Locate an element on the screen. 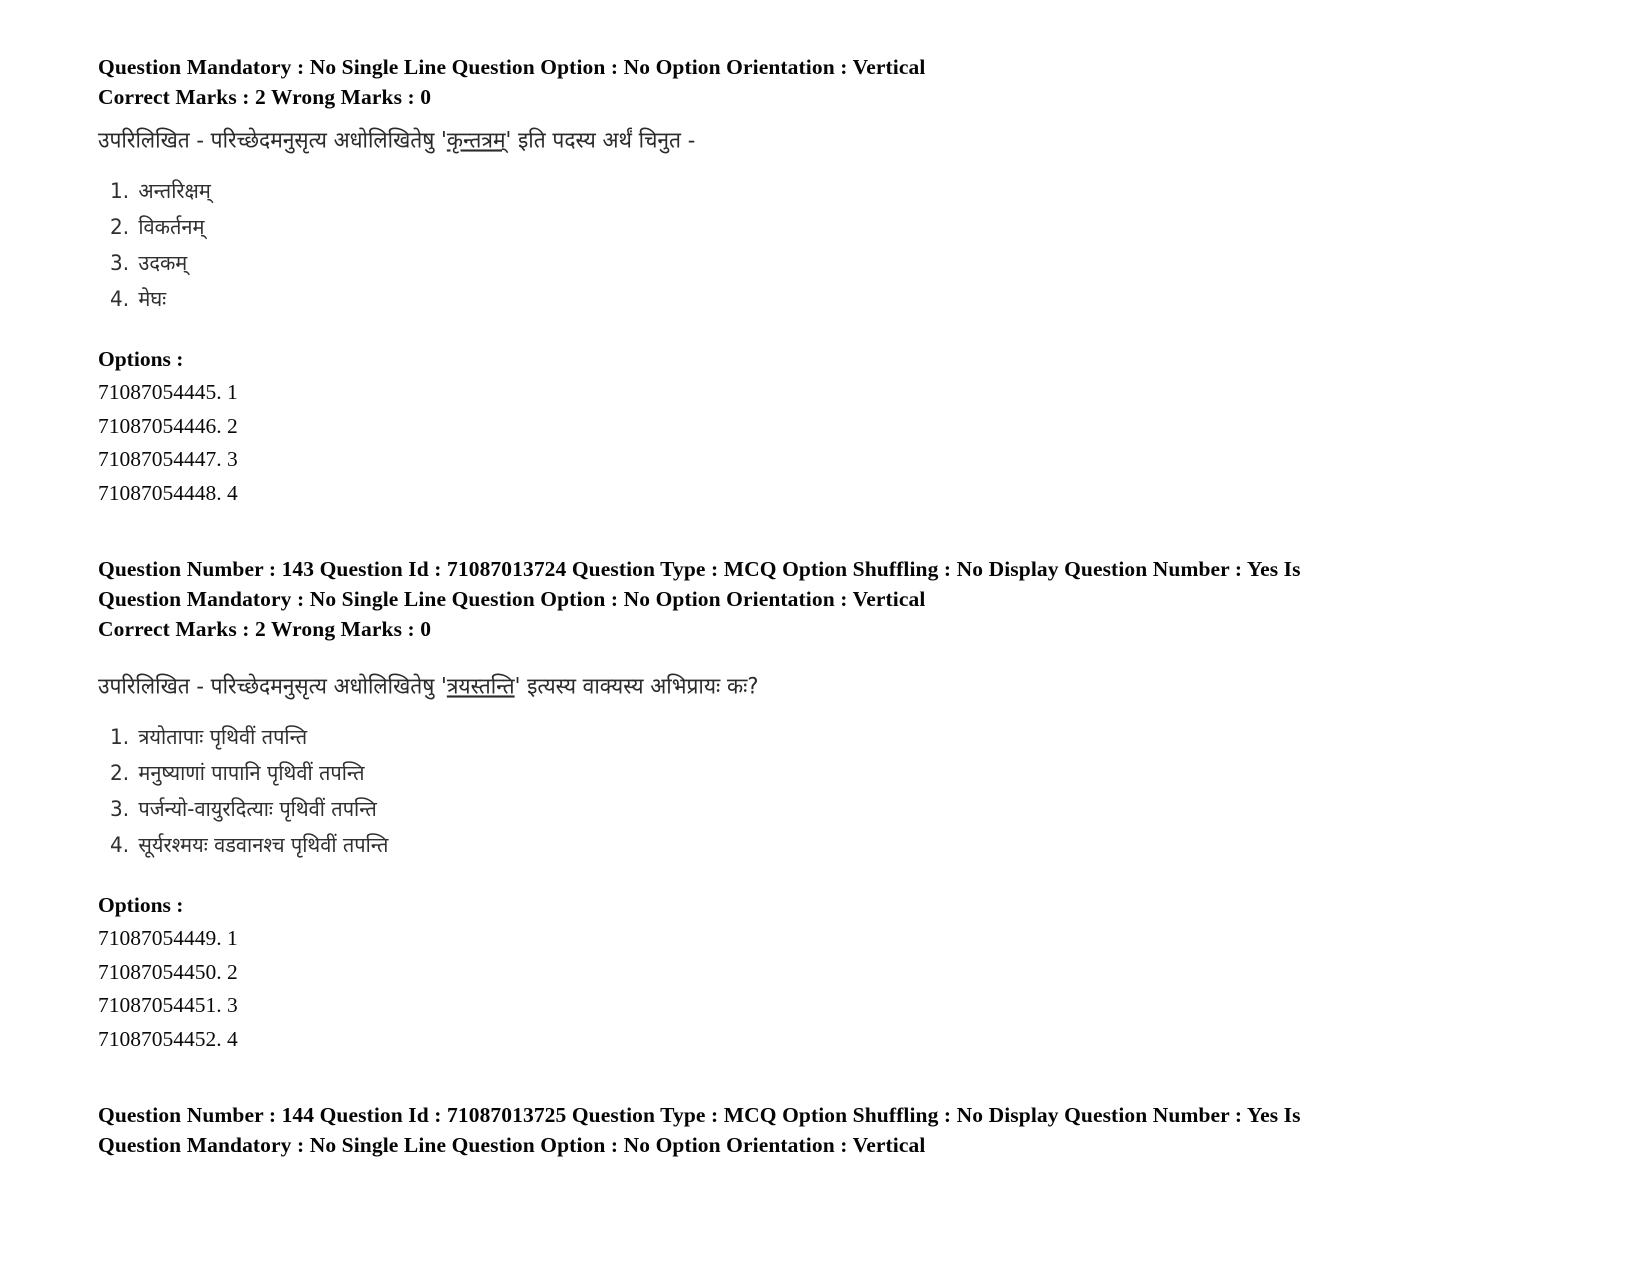 This screenshot has height=1275, width=1650. answer-choice: 1. अन्तरिक्षम् is located at coordinates (774, 191).